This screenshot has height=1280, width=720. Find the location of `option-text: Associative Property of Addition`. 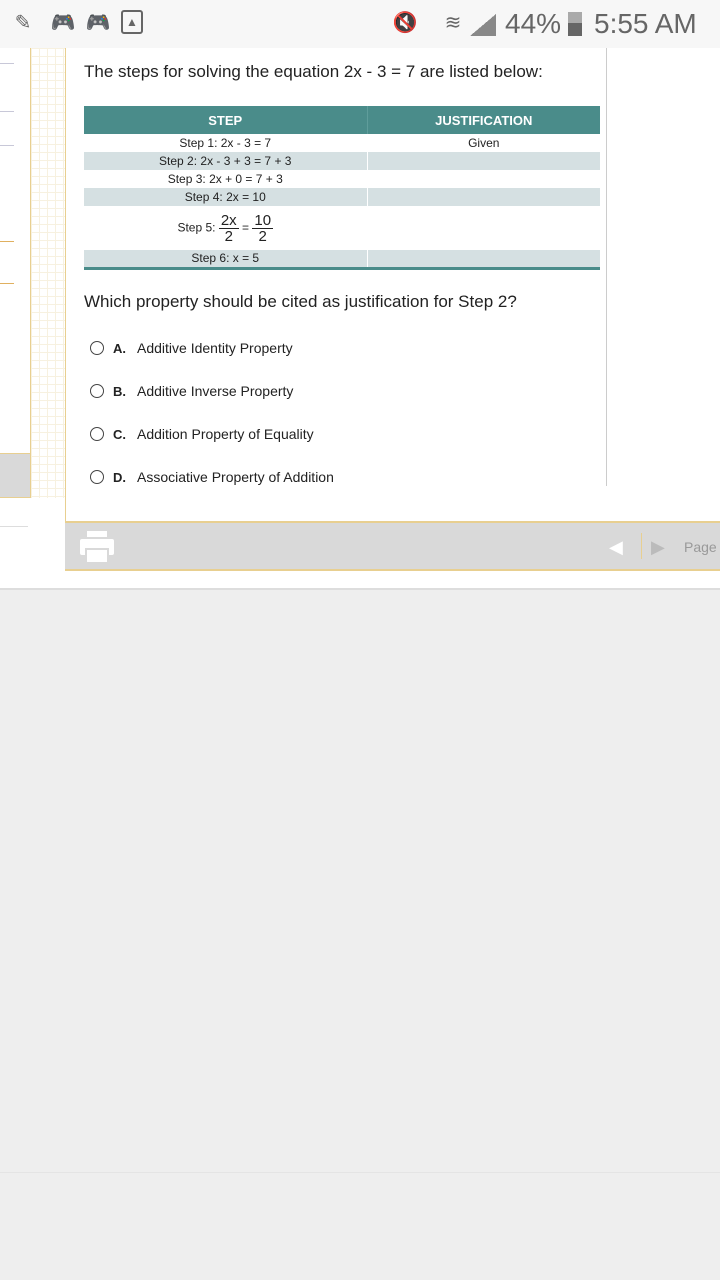

option-text: Associative Property of Addition is located at coordinates (235, 477).